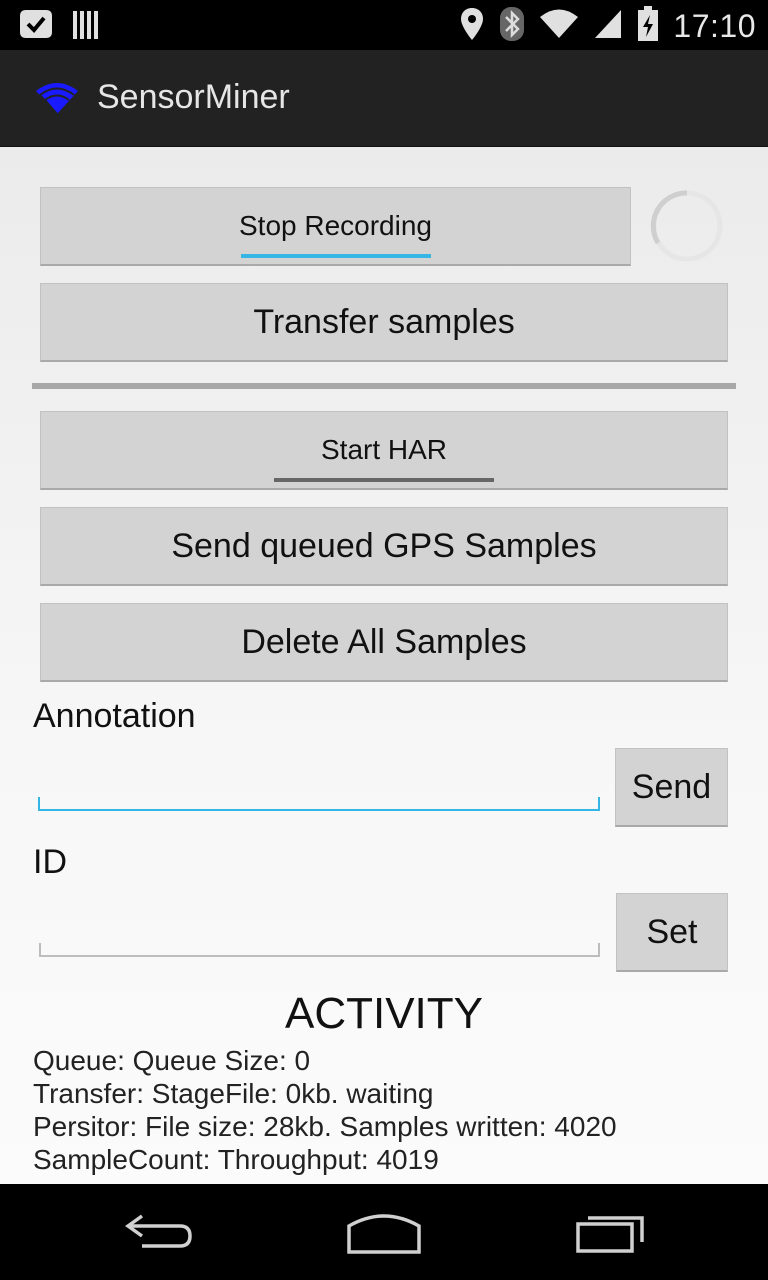  Describe the element at coordinates (236, 1159) in the screenshot. I see `log-line: SampleCount: Throughput: 4019` at that location.